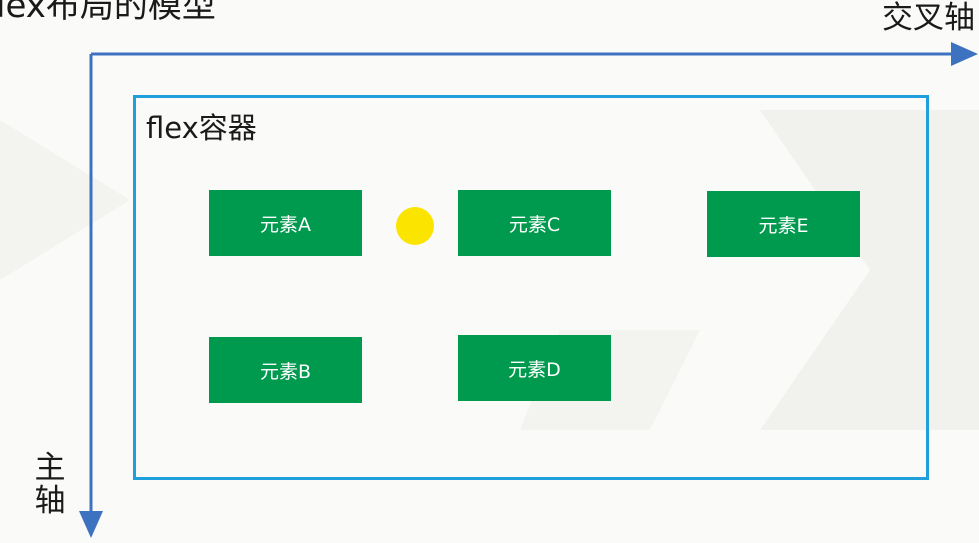  What do you see at coordinates (50, 468) in the screenshot?
I see `main-axis-label-line1: 主` at bounding box center [50, 468].